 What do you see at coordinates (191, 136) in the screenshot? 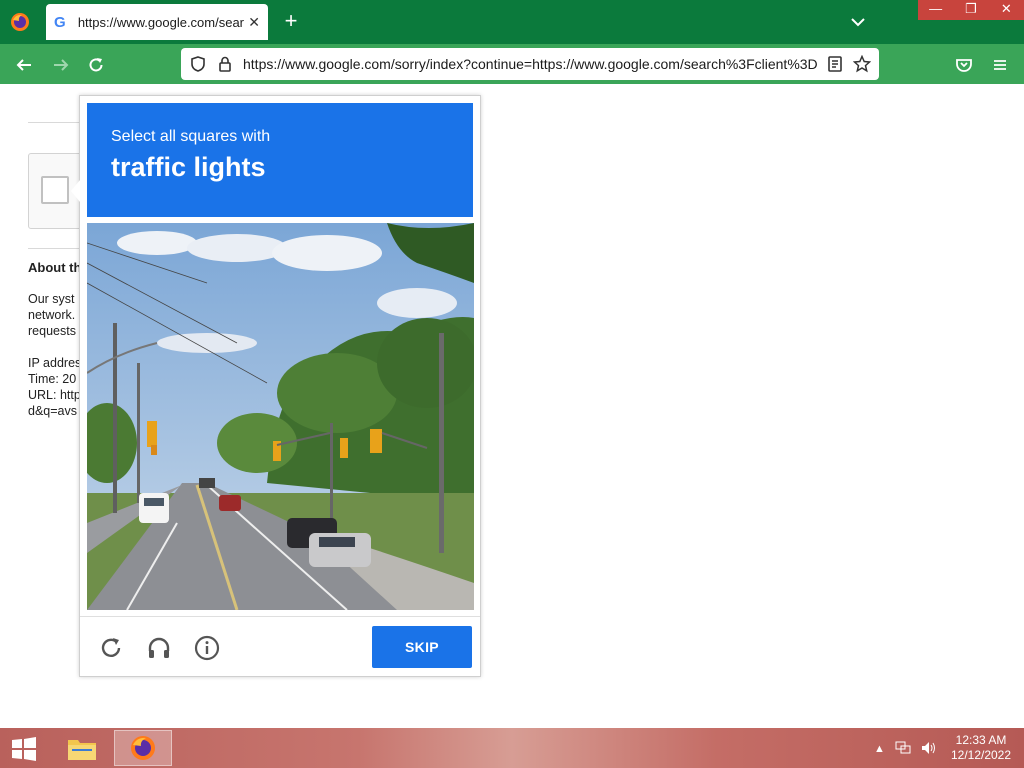
I see `challenge-instruction: Select all squares with` at bounding box center [191, 136].